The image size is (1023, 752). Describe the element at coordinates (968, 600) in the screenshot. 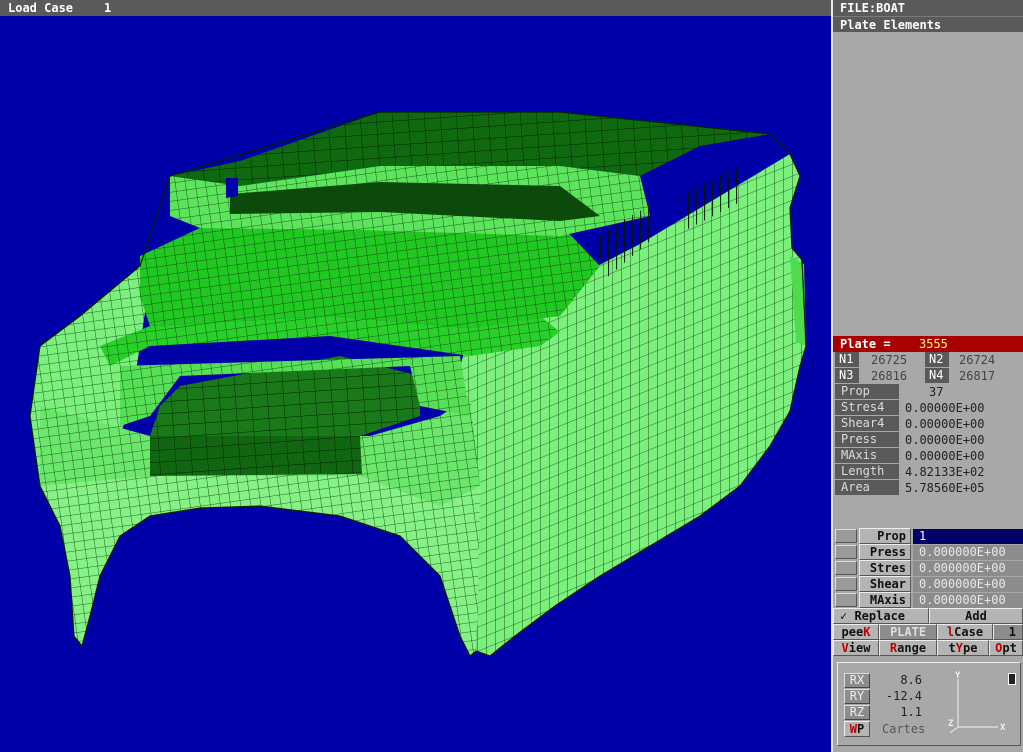

I see `maxis-input: 0.000000E+00` at that location.